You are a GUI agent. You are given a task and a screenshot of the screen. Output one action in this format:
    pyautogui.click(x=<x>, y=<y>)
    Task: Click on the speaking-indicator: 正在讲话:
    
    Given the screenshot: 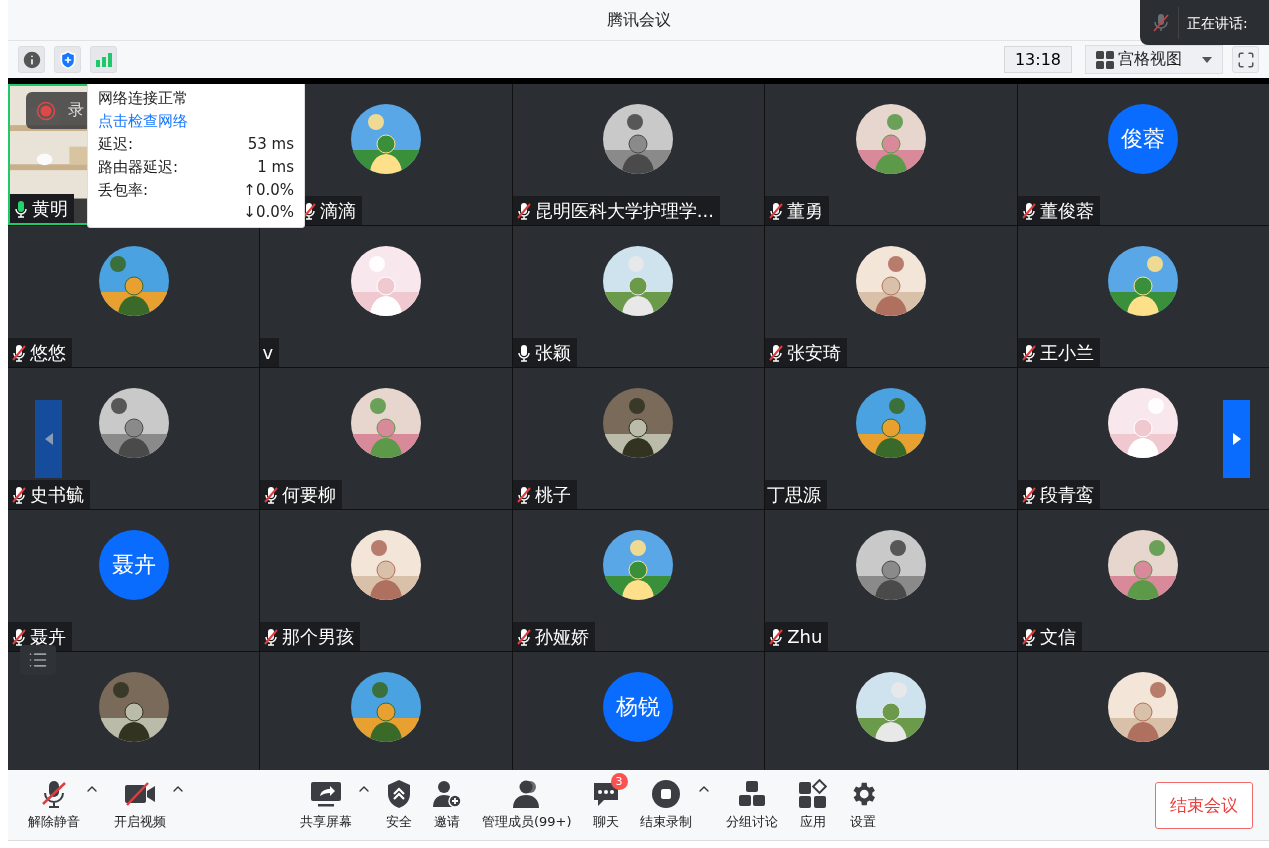 What is the action you would take?
    pyautogui.click(x=1204, y=22)
    